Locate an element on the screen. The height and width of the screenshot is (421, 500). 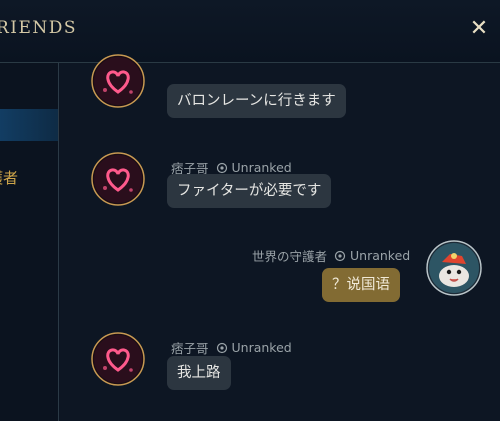
close-icon: ✕ is located at coordinates (479, 28).